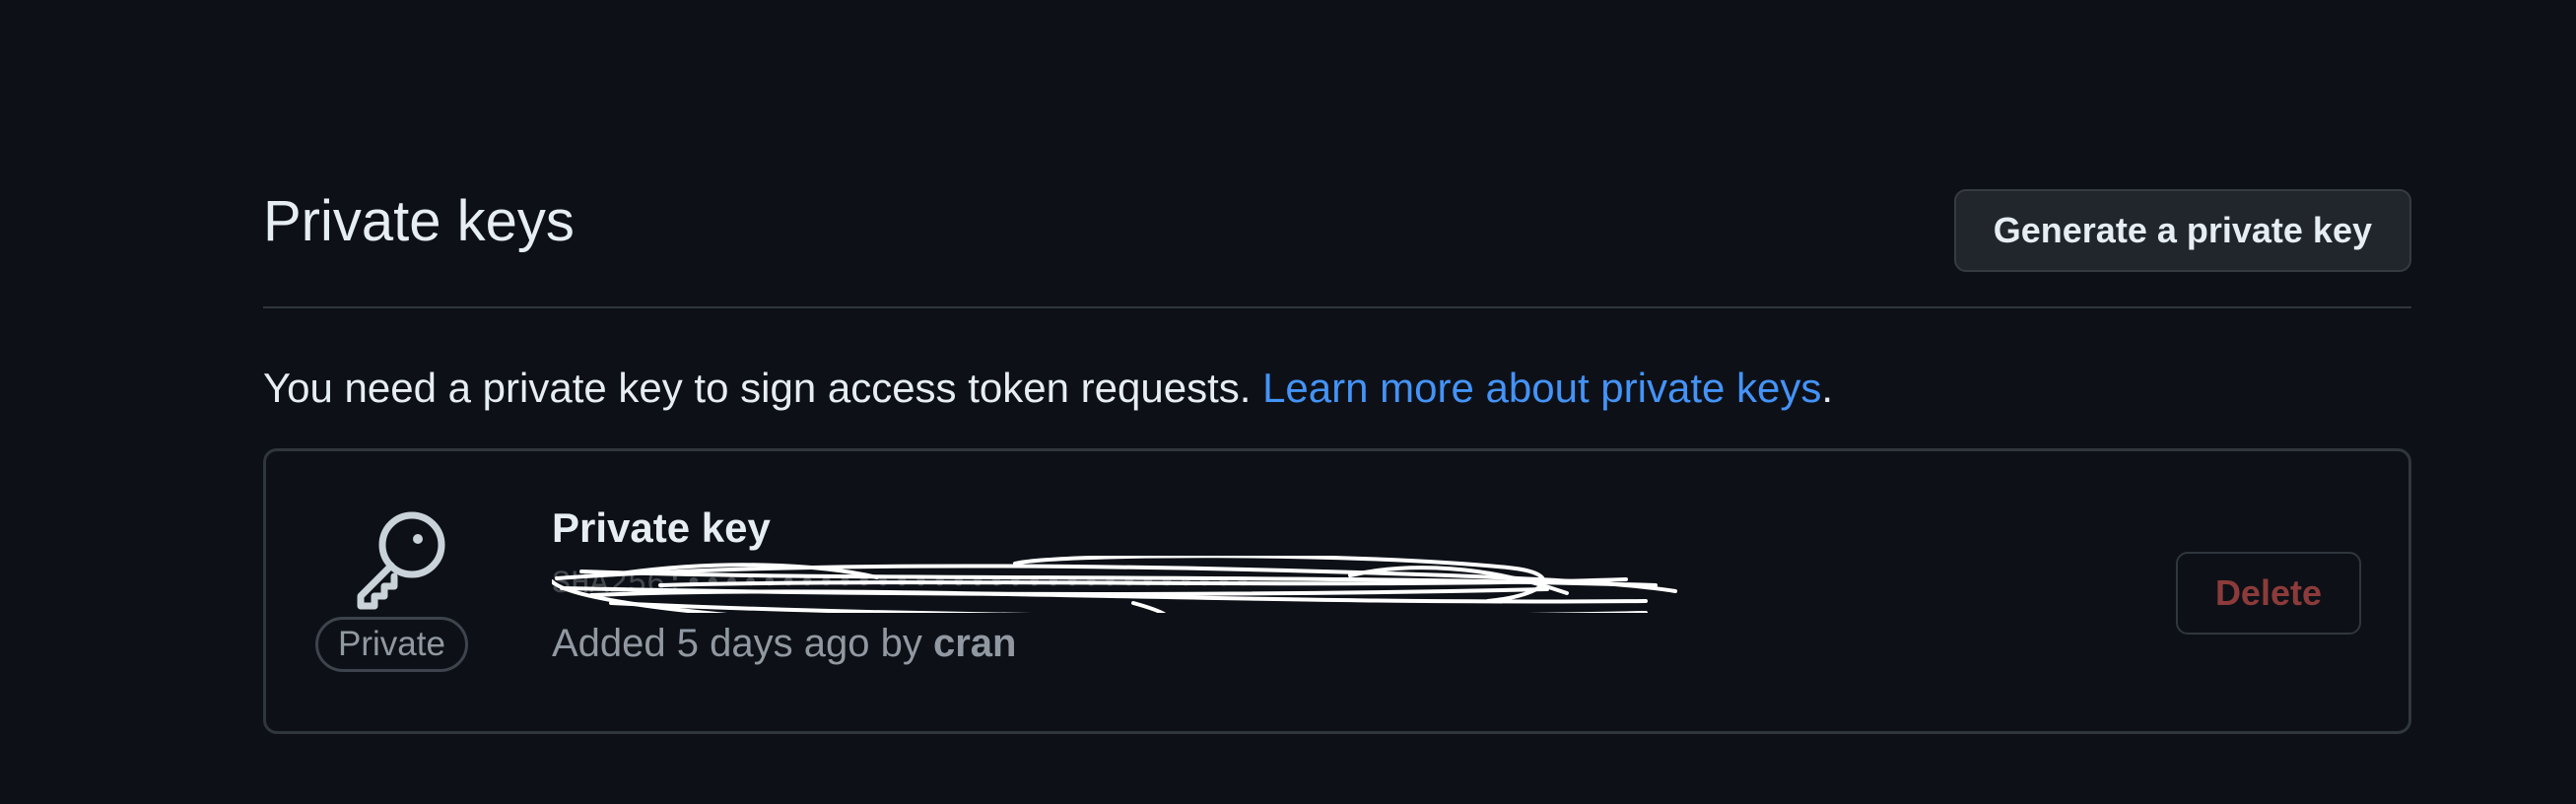  Describe the element at coordinates (399, 559) in the screenshot. I see `key-icon` at that location.